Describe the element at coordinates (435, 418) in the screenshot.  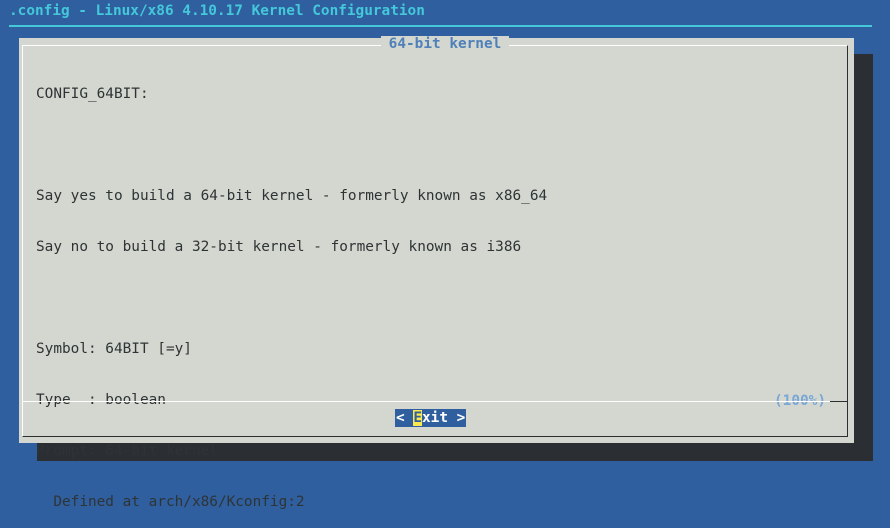
I see `exit-button-label: xit` at that location.